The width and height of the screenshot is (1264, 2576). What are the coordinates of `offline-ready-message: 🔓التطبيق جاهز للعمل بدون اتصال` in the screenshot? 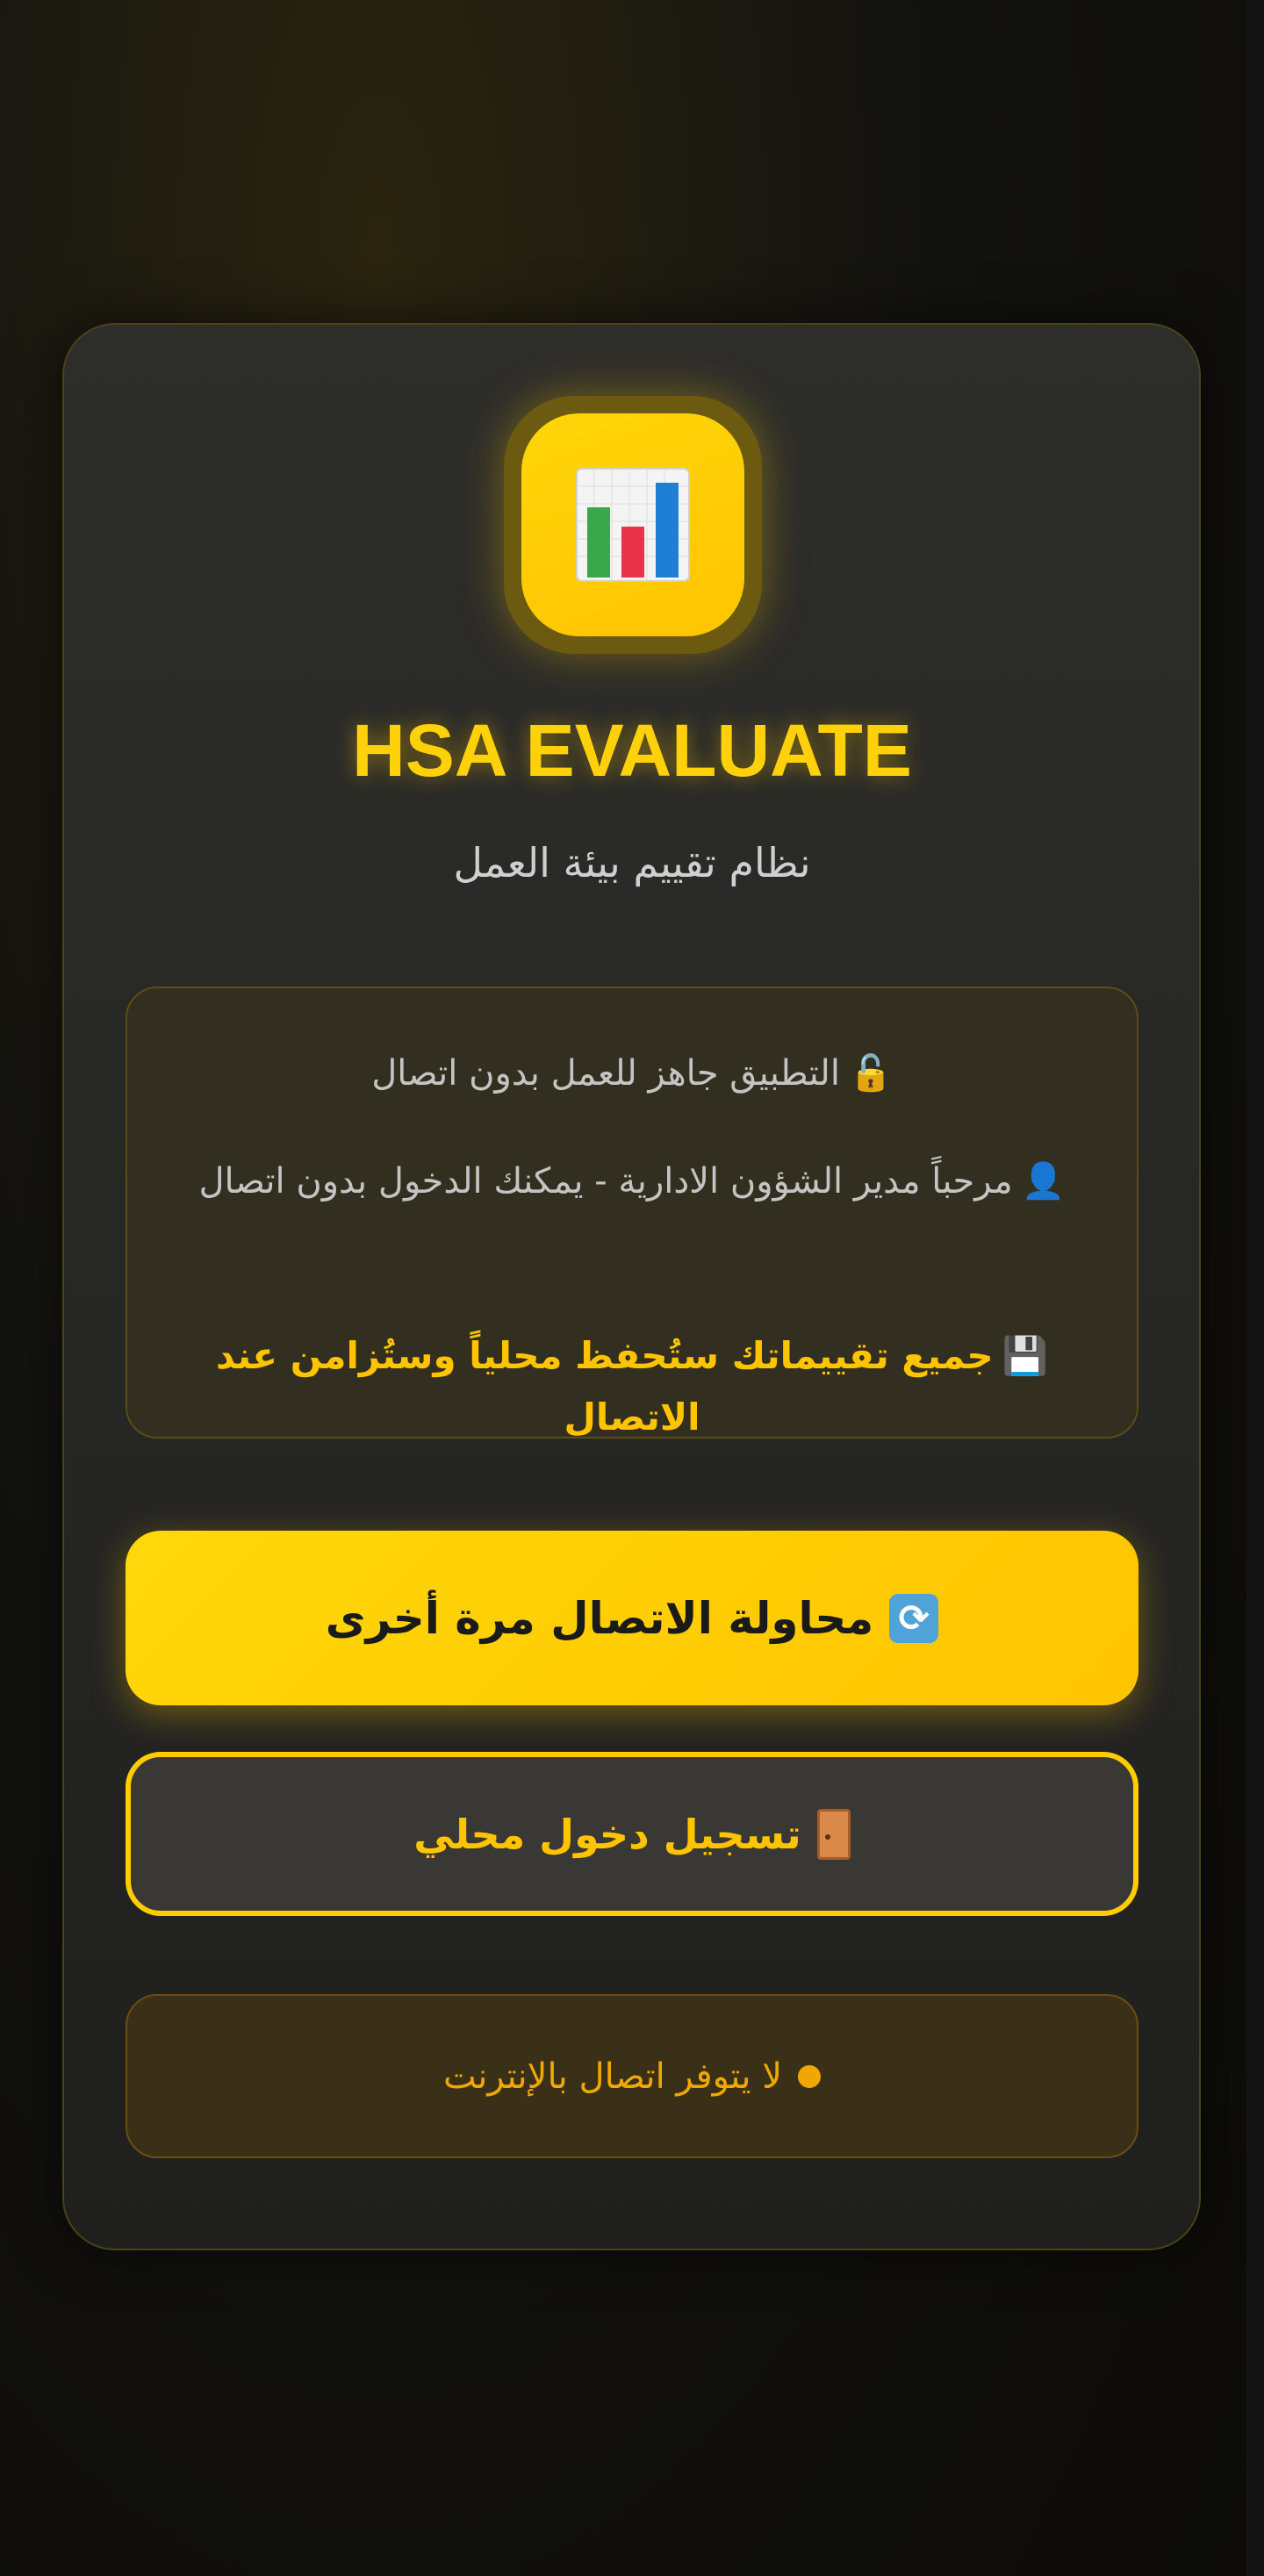 It's located at (632, 1073).